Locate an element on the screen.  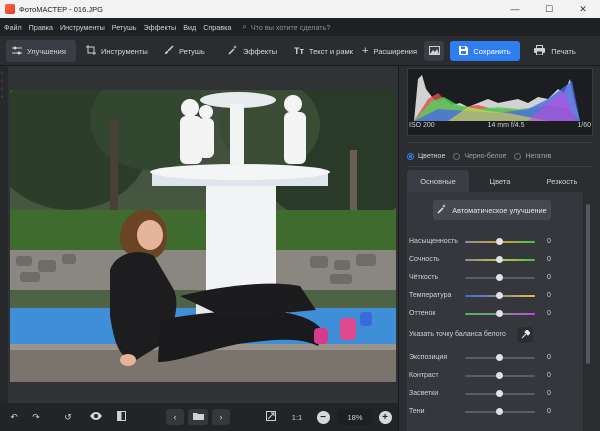
redo-button: ↷ is located at coordinates (36, 417).